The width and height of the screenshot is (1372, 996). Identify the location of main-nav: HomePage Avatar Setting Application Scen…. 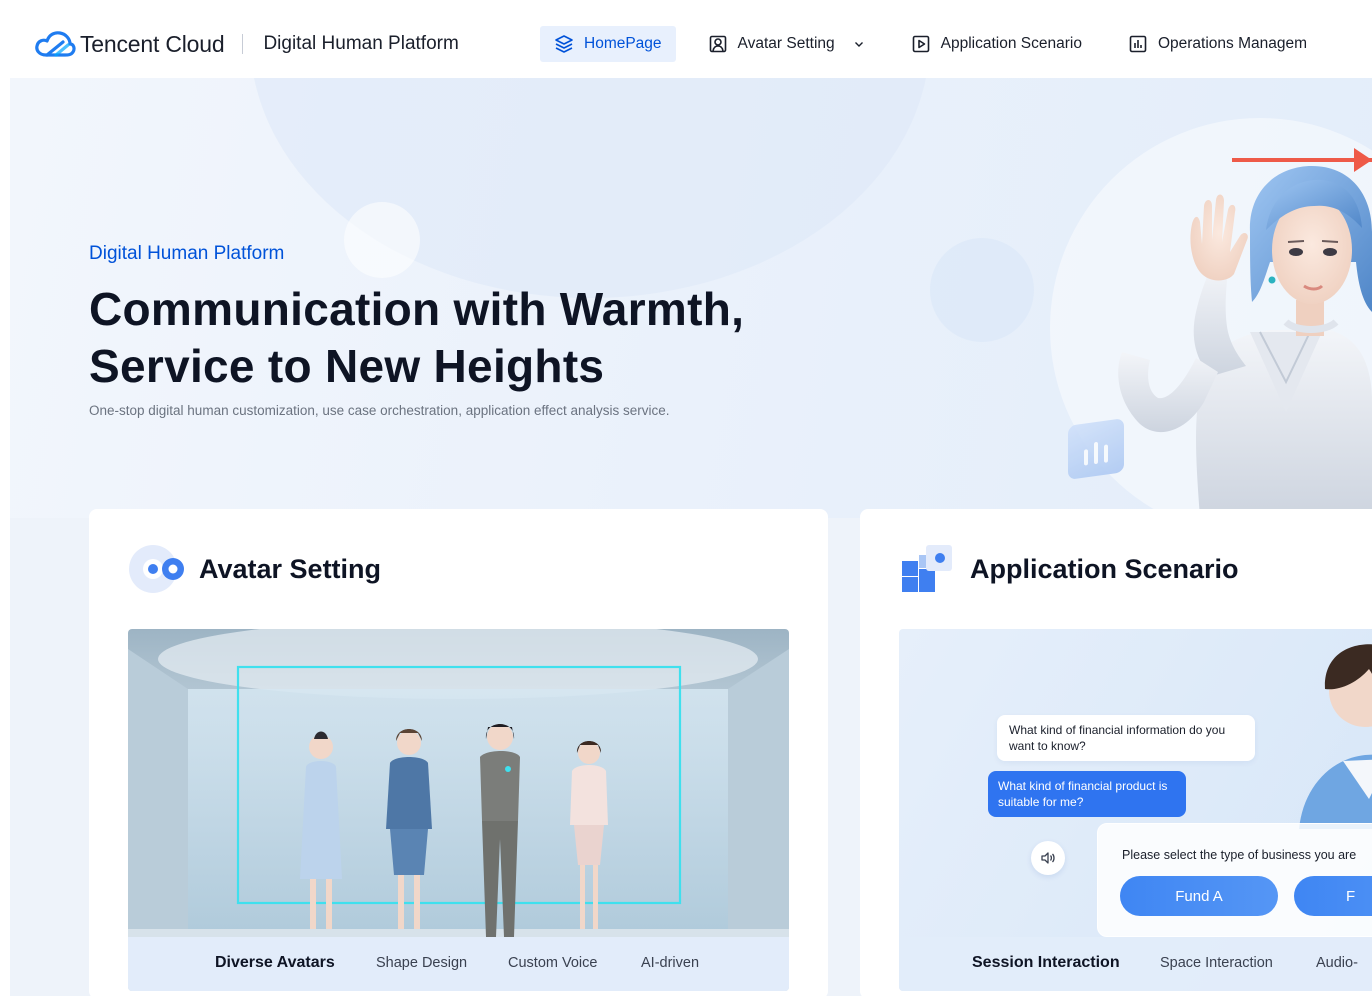
(939, 44).